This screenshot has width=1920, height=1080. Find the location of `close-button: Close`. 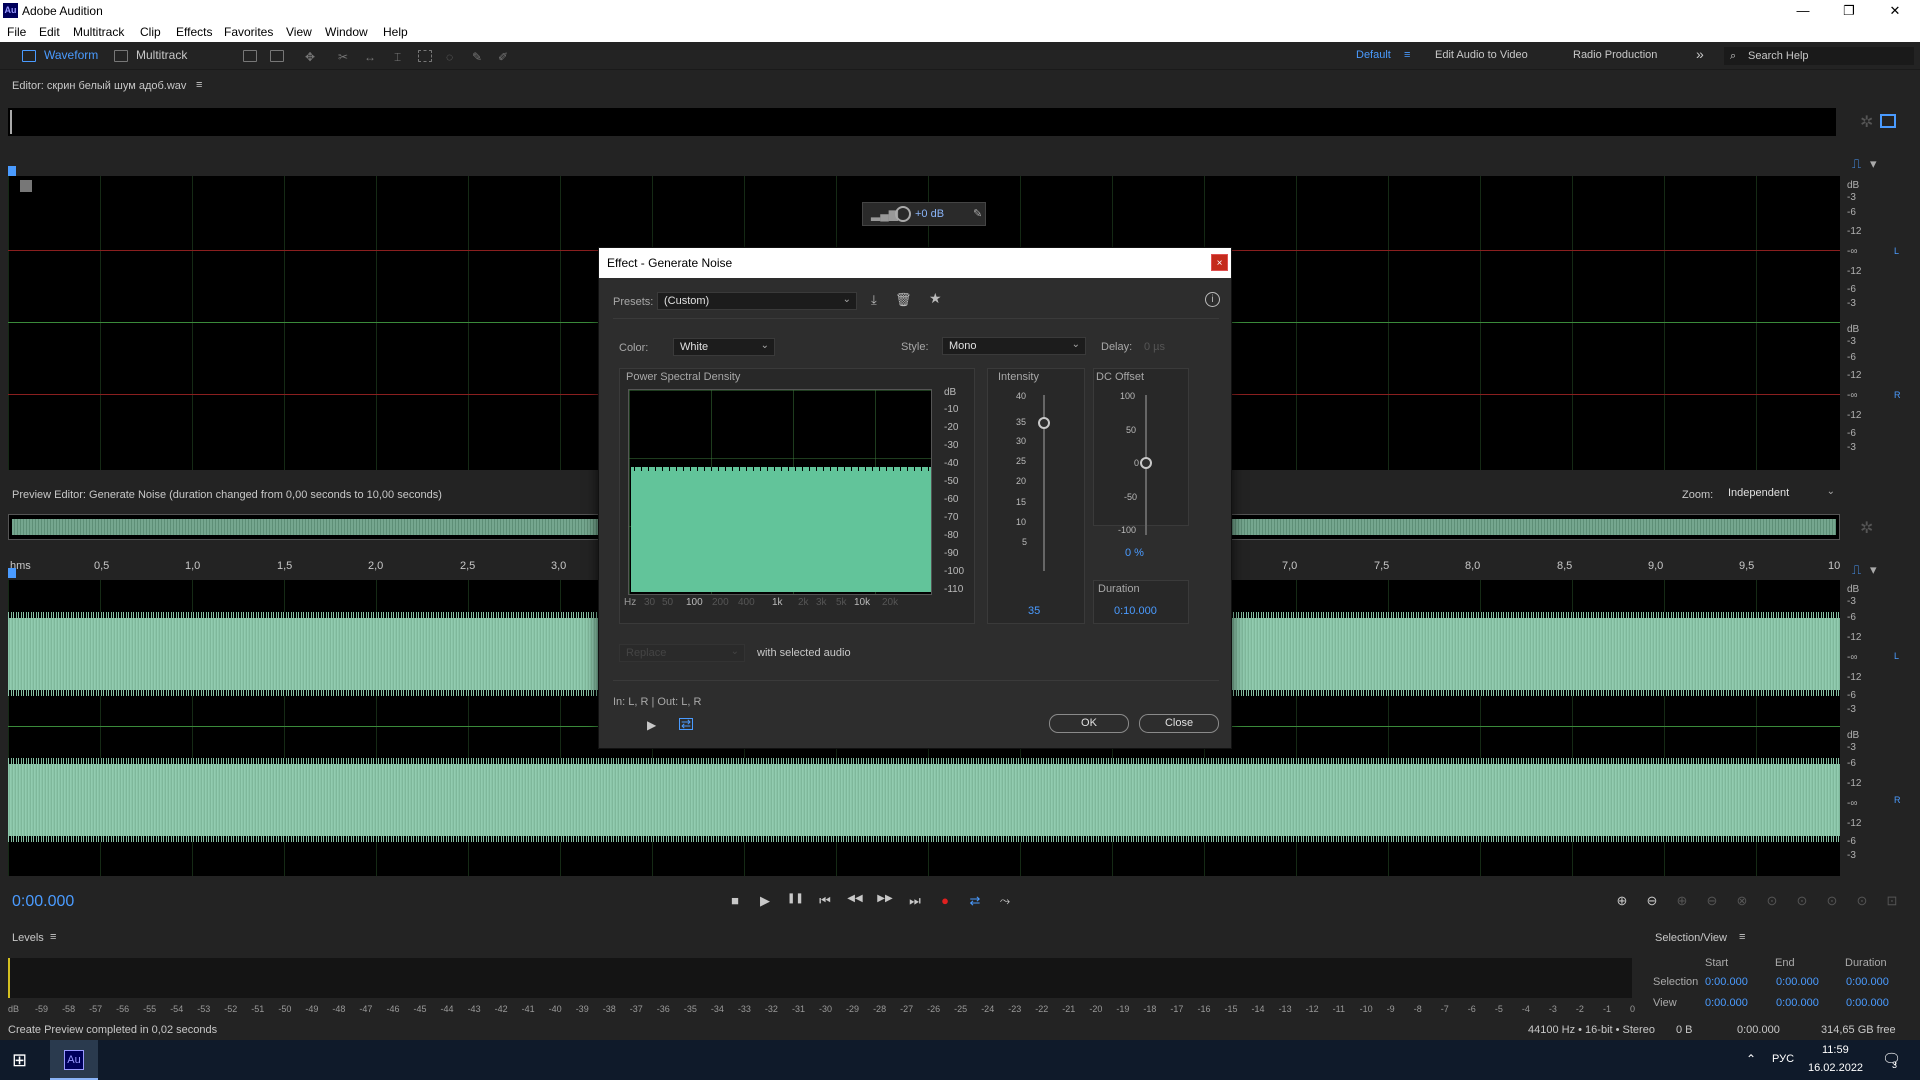

close-button: Close is located at coordinates (1179, 723).